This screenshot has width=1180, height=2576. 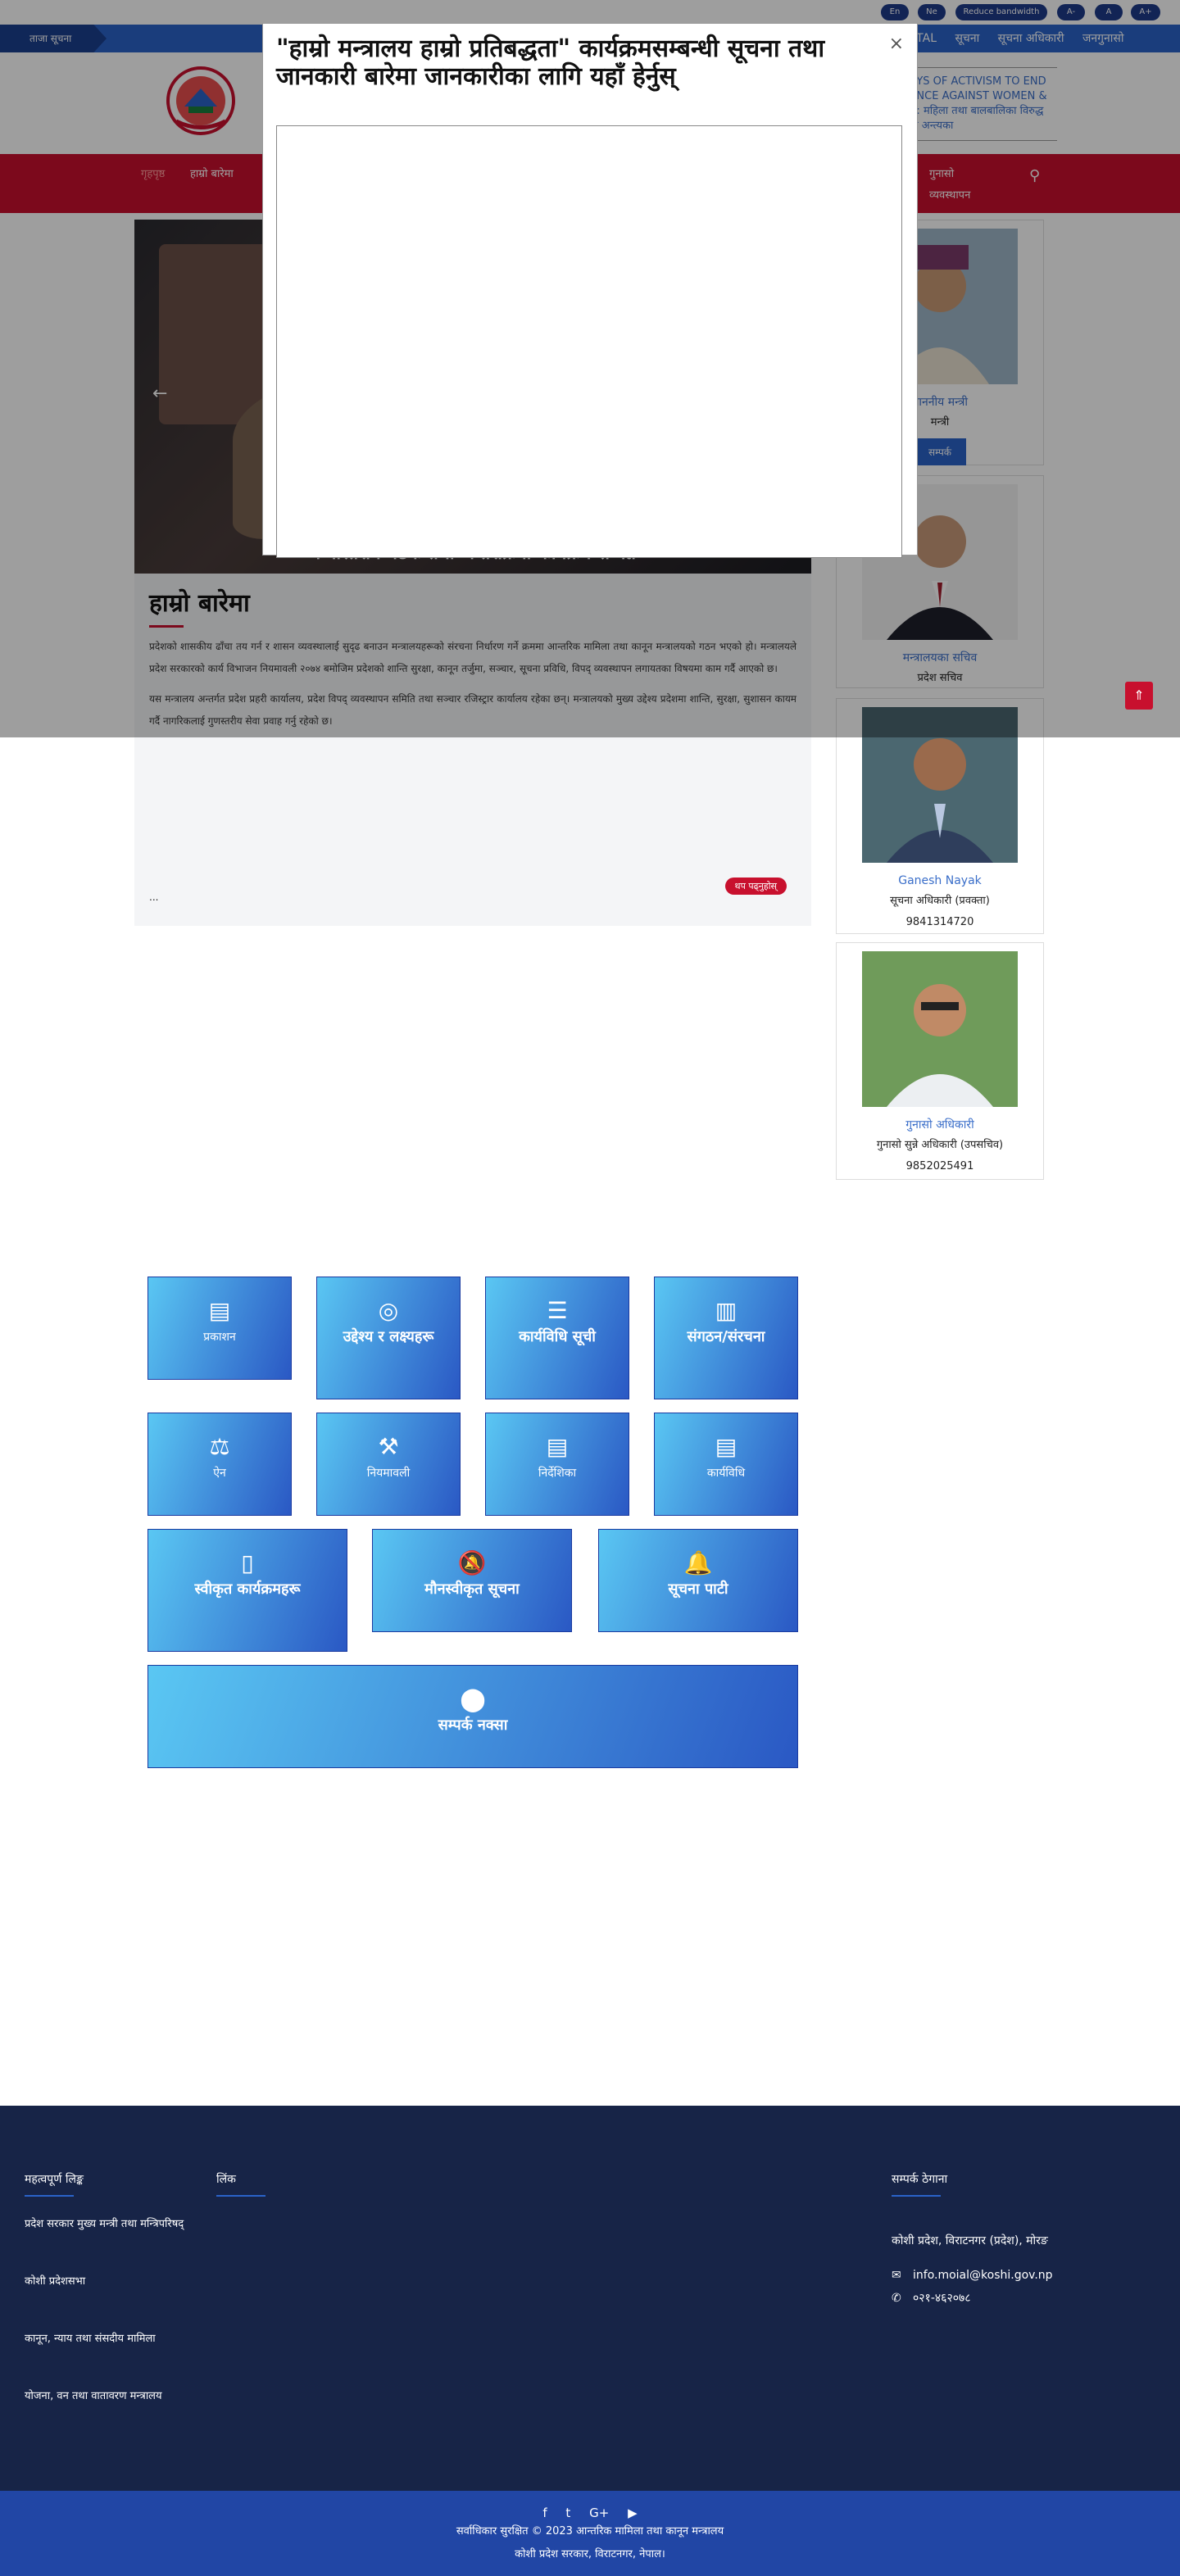 What do you see at coordinates (698, 1562) in the screenshot?
I see `bell-icon: 🔔` at bounding box center [698, 1562].